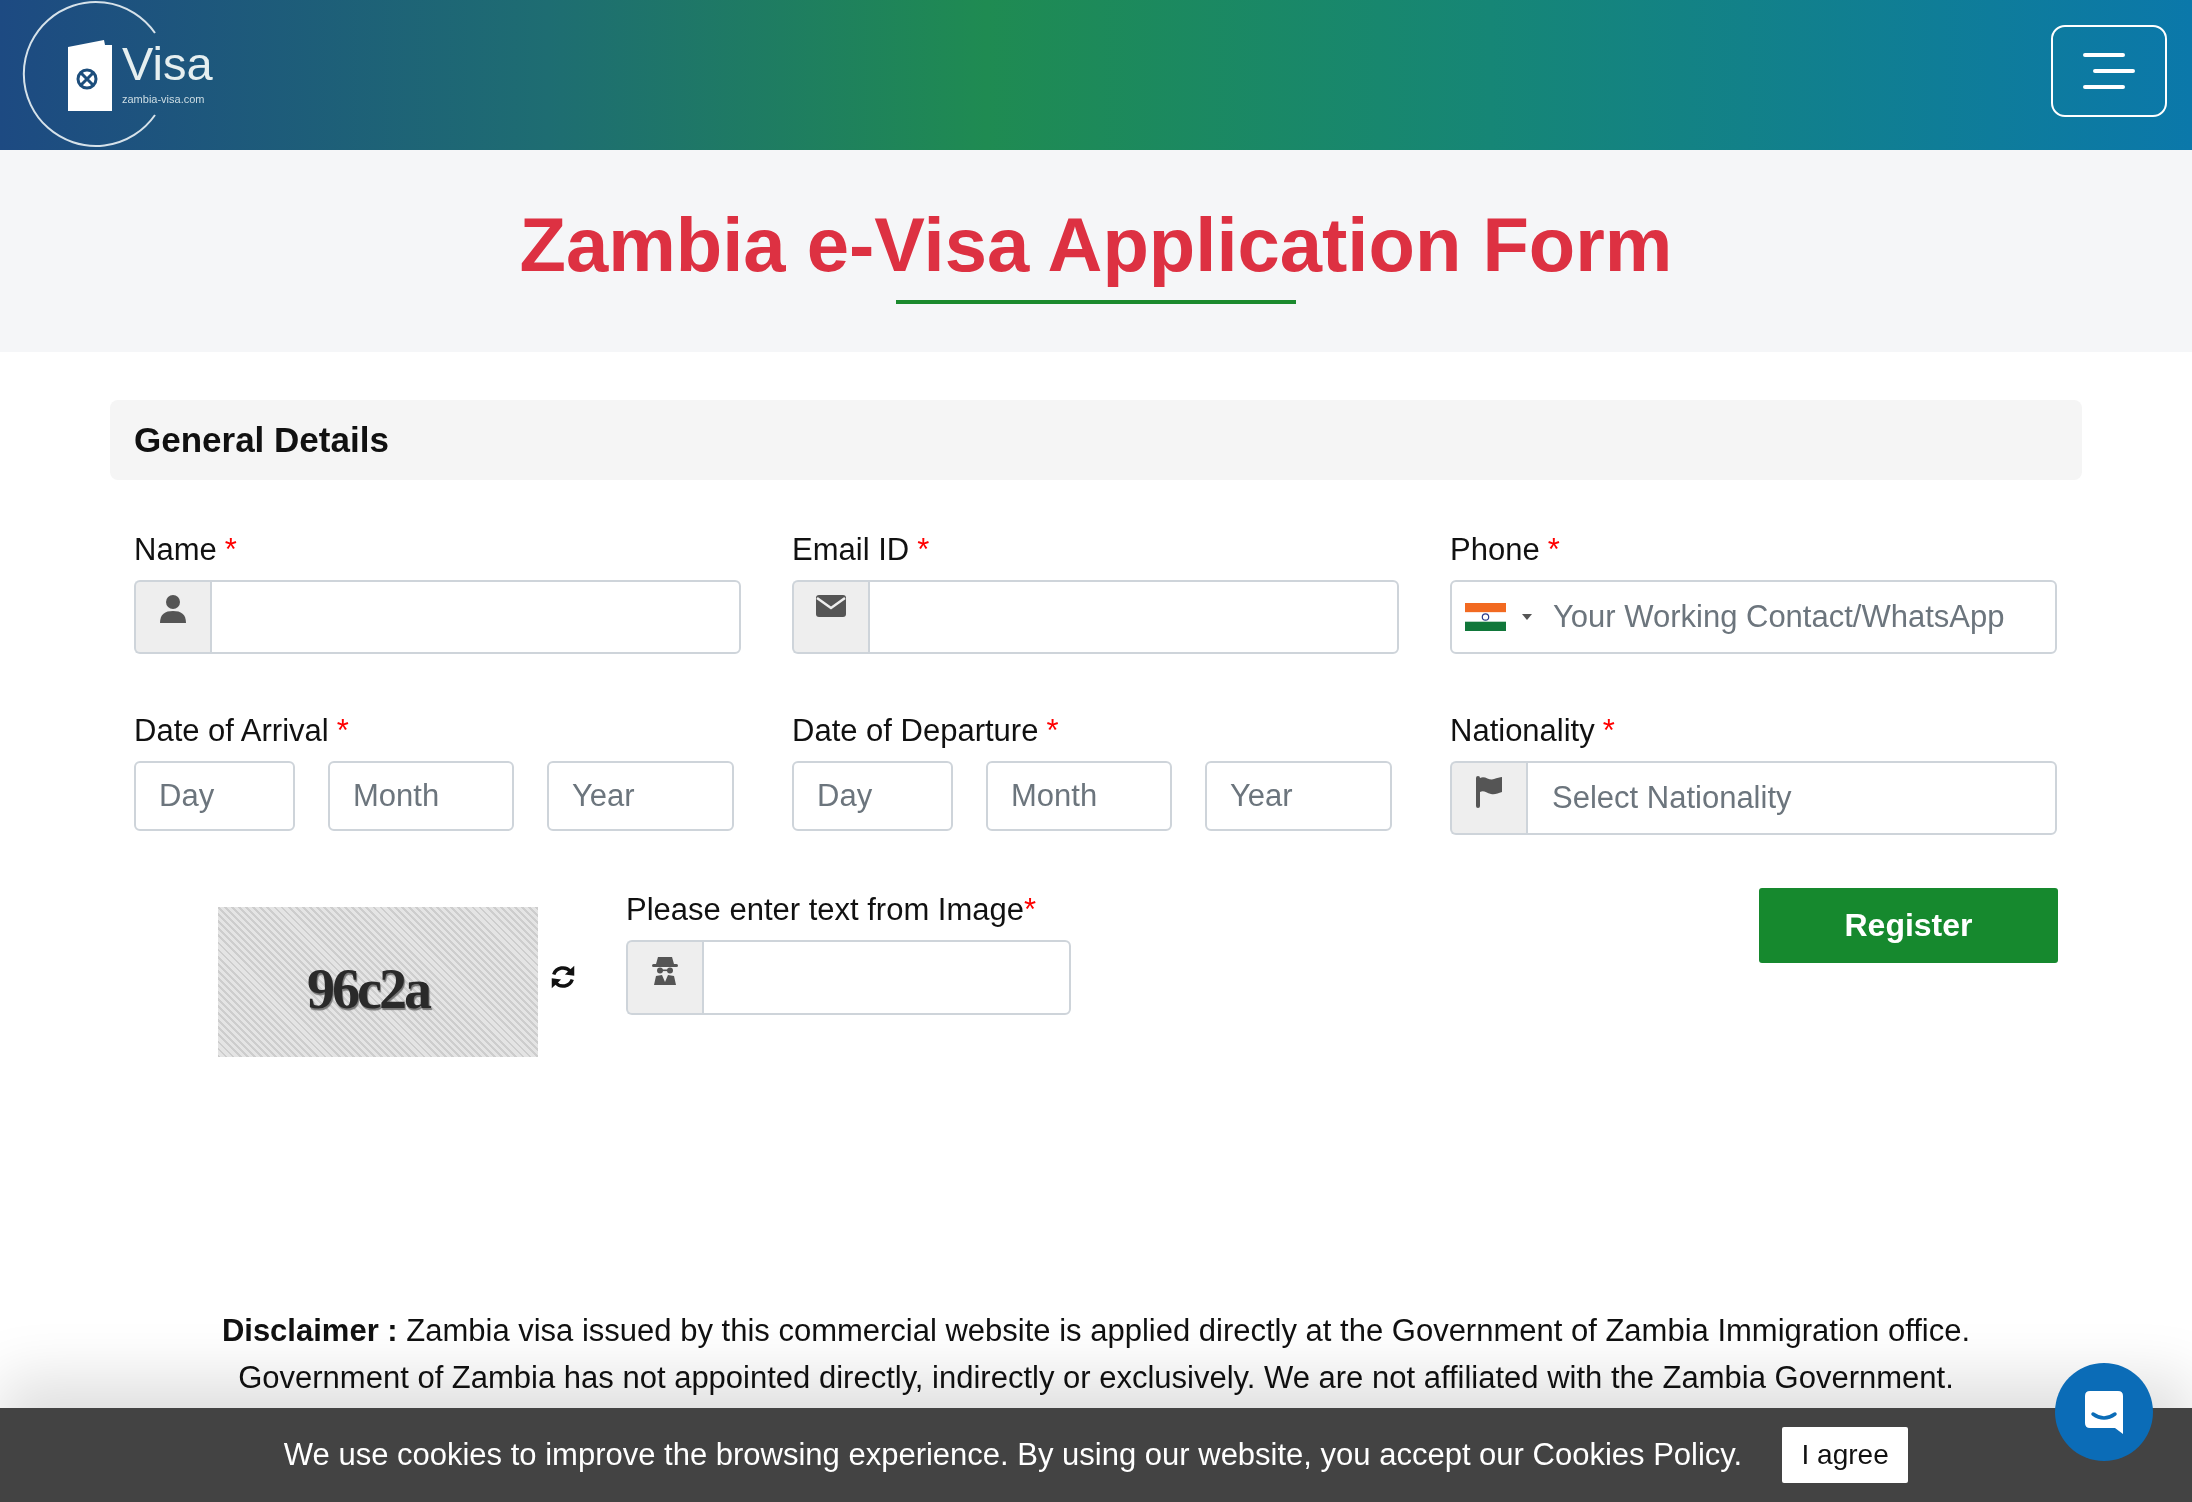  Describe the element at coordinates (831, 606) in the screenshot. I see `envelope-icon` at that location.